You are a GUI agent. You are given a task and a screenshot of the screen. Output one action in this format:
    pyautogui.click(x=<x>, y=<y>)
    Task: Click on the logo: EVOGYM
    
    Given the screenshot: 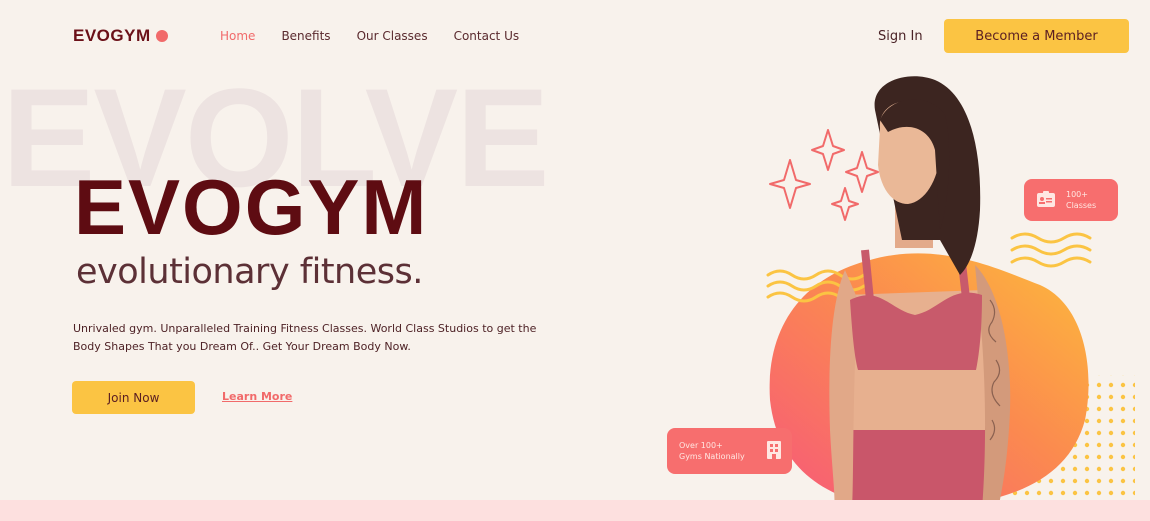 What is the action you would take?
    pyautogui.click(x=120, y=36)
    